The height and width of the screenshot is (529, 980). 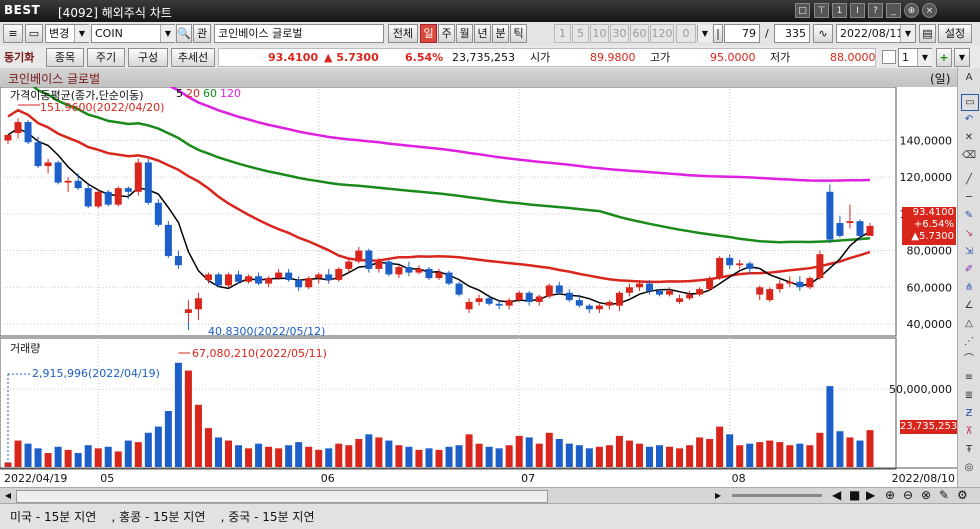 What do you see at coordinates (464, 33) in the screenshot?
I see `period-month-button: 월` at bounding box center [464, 33].